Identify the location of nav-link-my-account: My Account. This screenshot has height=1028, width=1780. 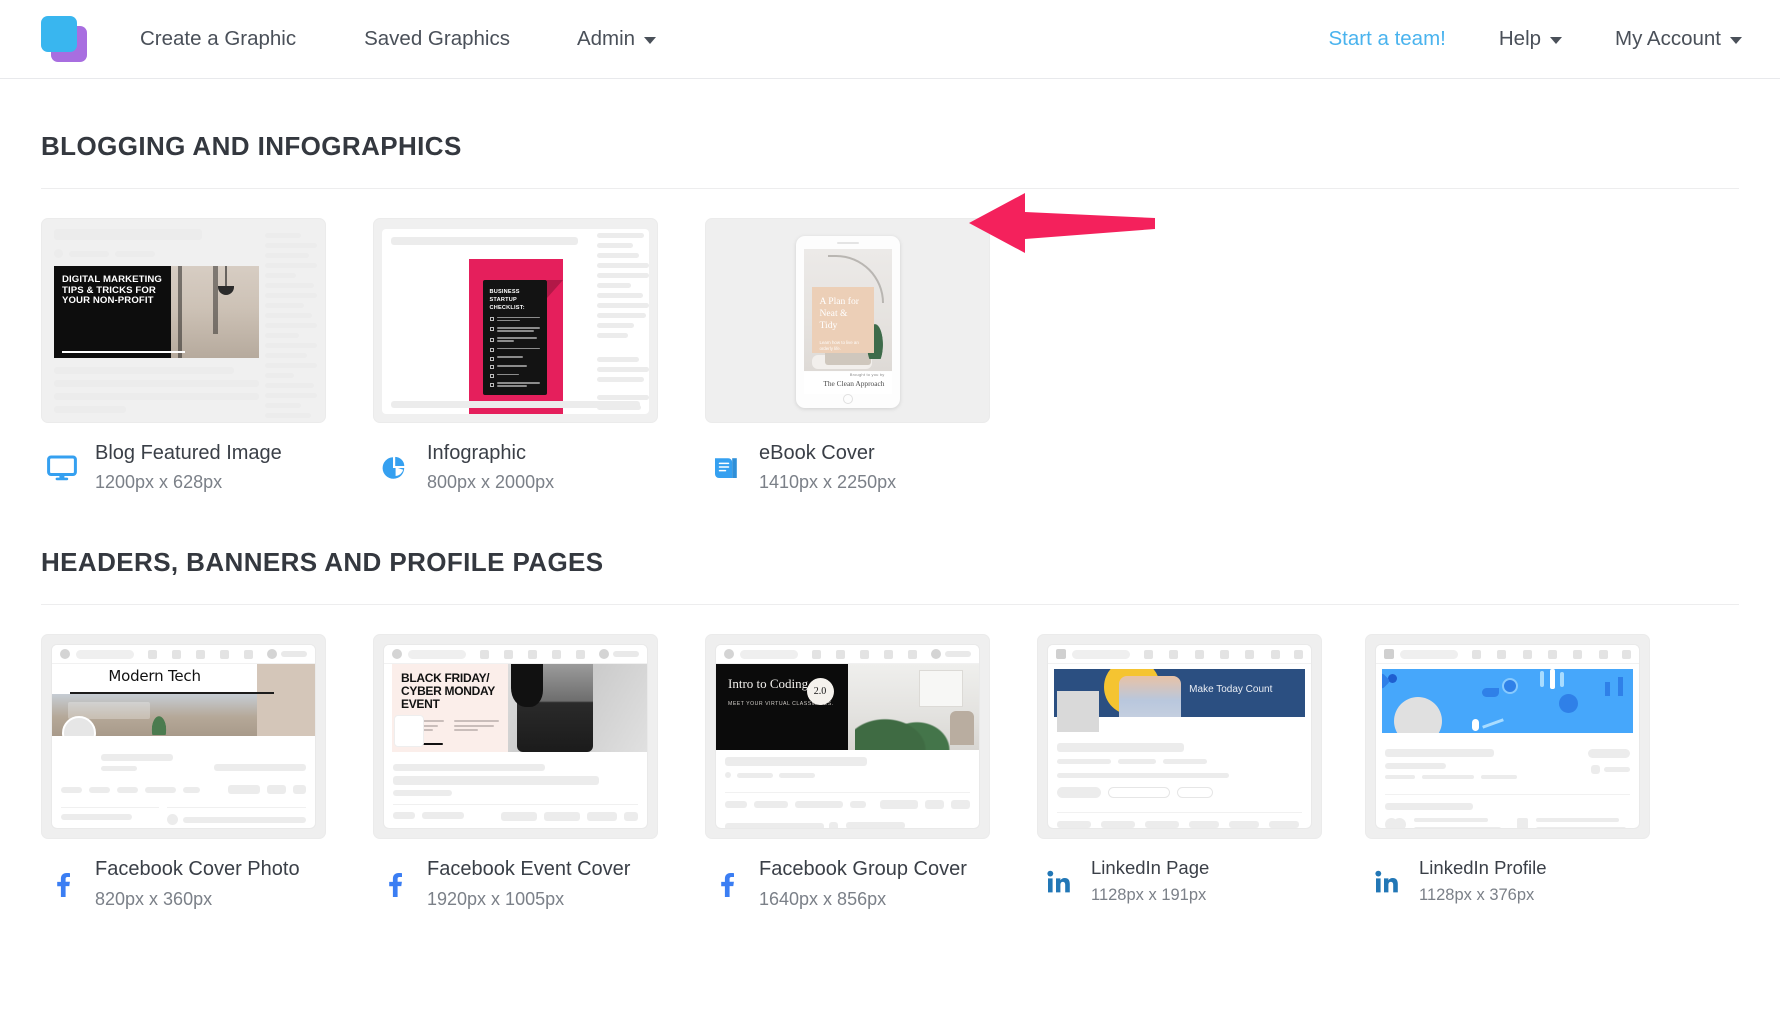
(1678, 39).